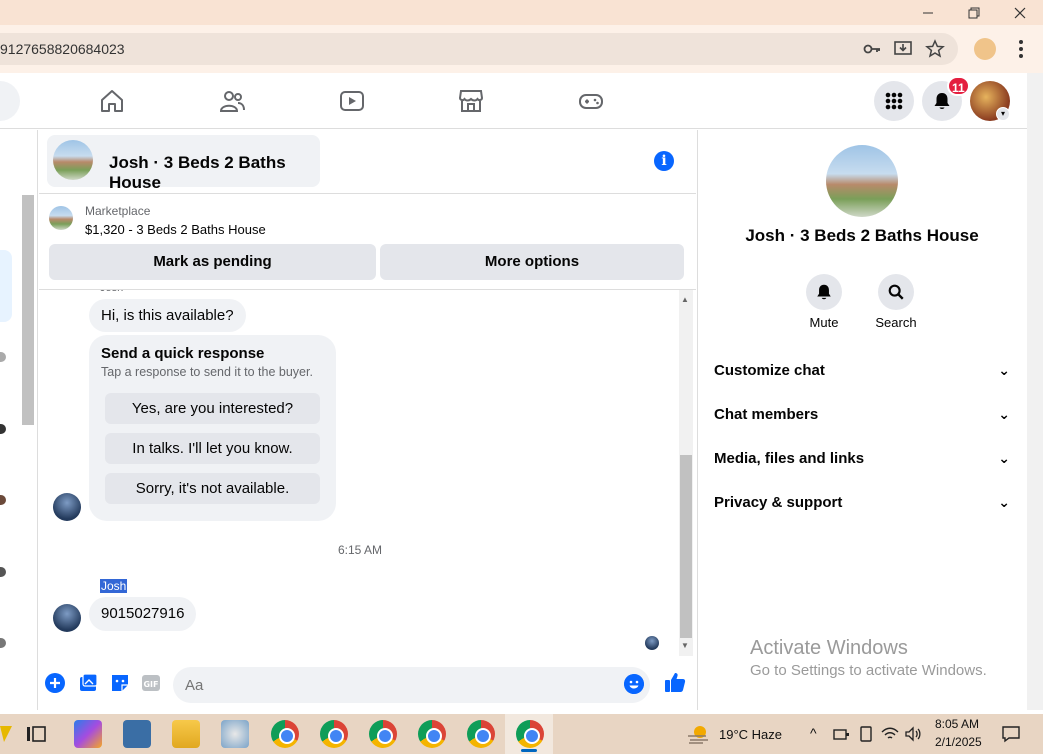  I want to click on bookmark-star-icon, so click(935, 49).